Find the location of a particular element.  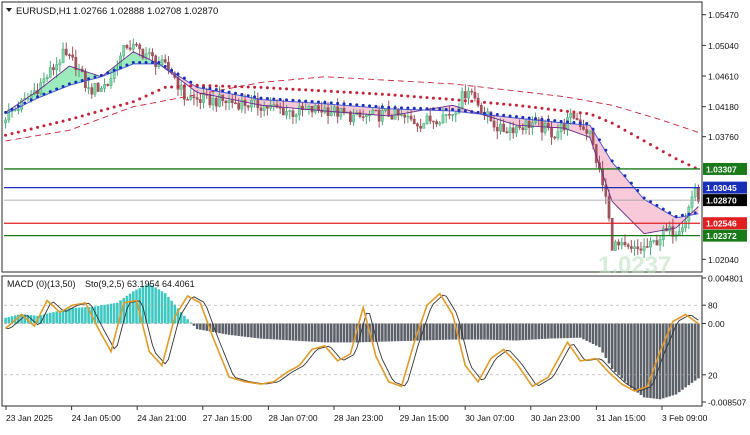

indicator-tick-label: -0.008507 is located at coordinates (727, 403).